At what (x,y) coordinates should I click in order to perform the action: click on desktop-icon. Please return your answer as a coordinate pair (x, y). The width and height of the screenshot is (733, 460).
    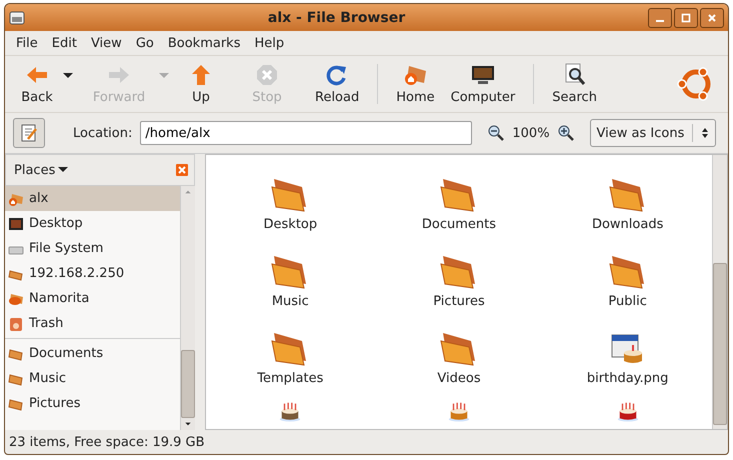
    Looking at the image, I should click on (16, 224).